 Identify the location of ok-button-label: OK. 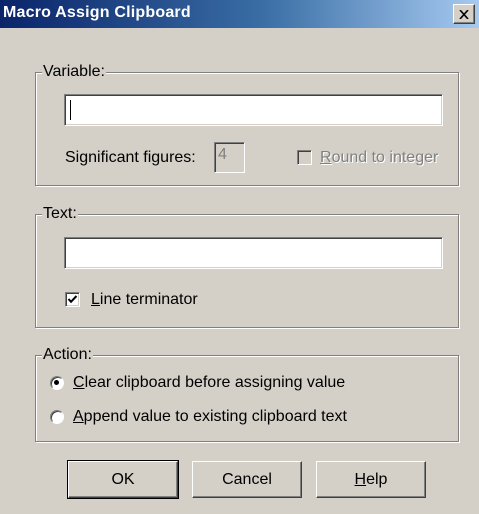
(123, 479).